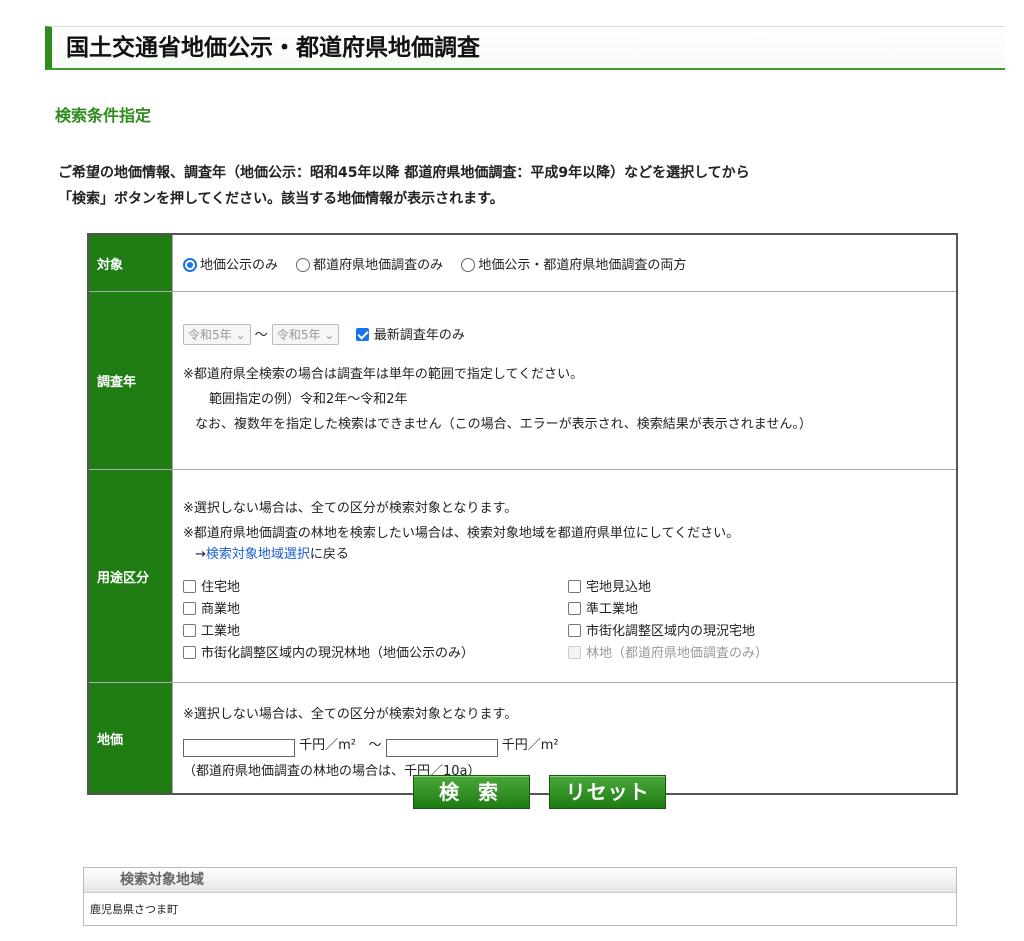 This screenshot has width=1024, height=941. I want to click on checkbox-urbanization-control-residential: 市街化調整区域内の現況宅地, so click(718, 629).